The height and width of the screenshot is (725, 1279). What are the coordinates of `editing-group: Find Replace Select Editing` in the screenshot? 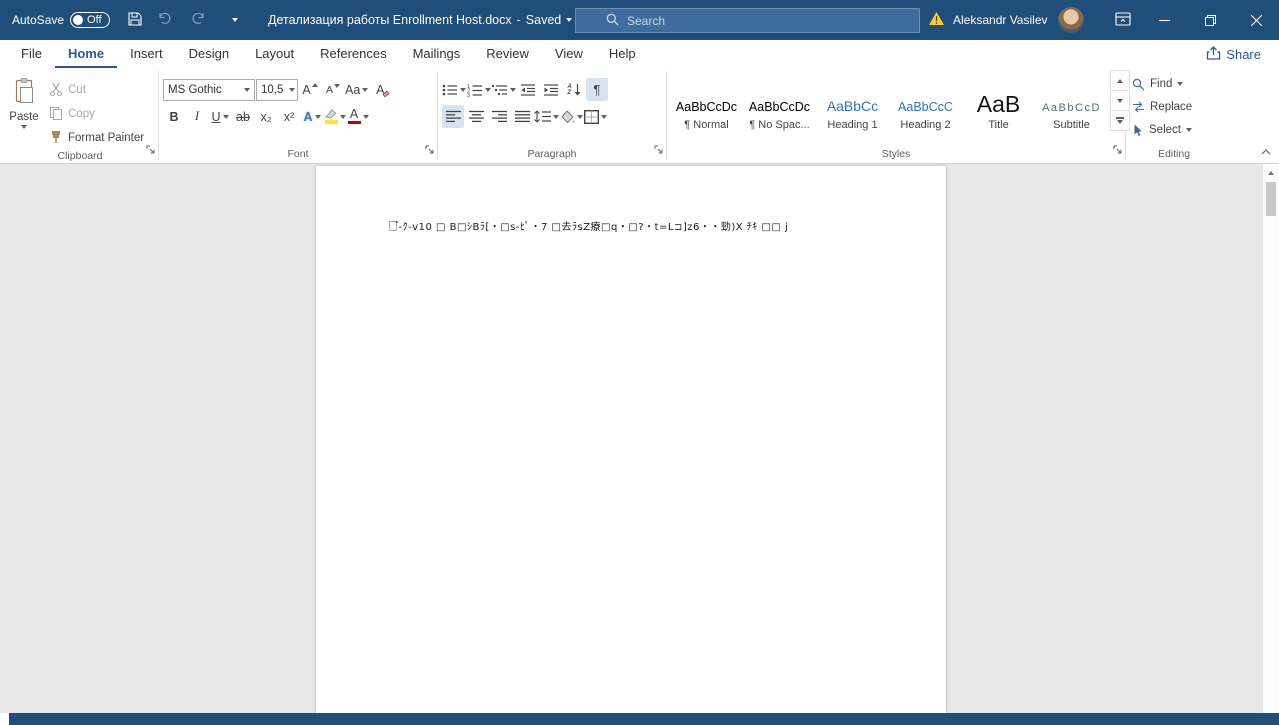 It's located at (1174, 115).